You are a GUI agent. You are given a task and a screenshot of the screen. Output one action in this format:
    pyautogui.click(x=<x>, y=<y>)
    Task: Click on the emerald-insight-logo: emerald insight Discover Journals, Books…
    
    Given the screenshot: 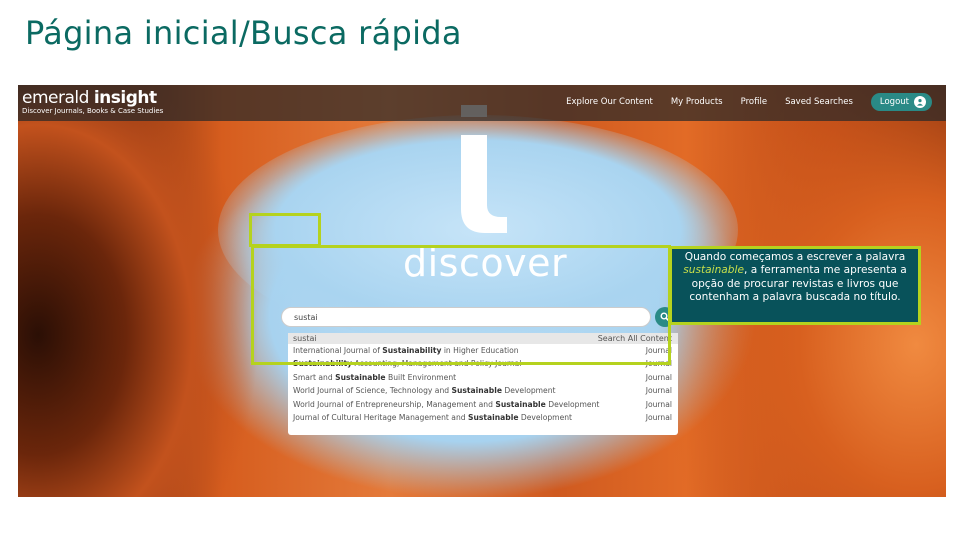 What is the action you would take?
    pyautogui.click(x=92, y=101)
    